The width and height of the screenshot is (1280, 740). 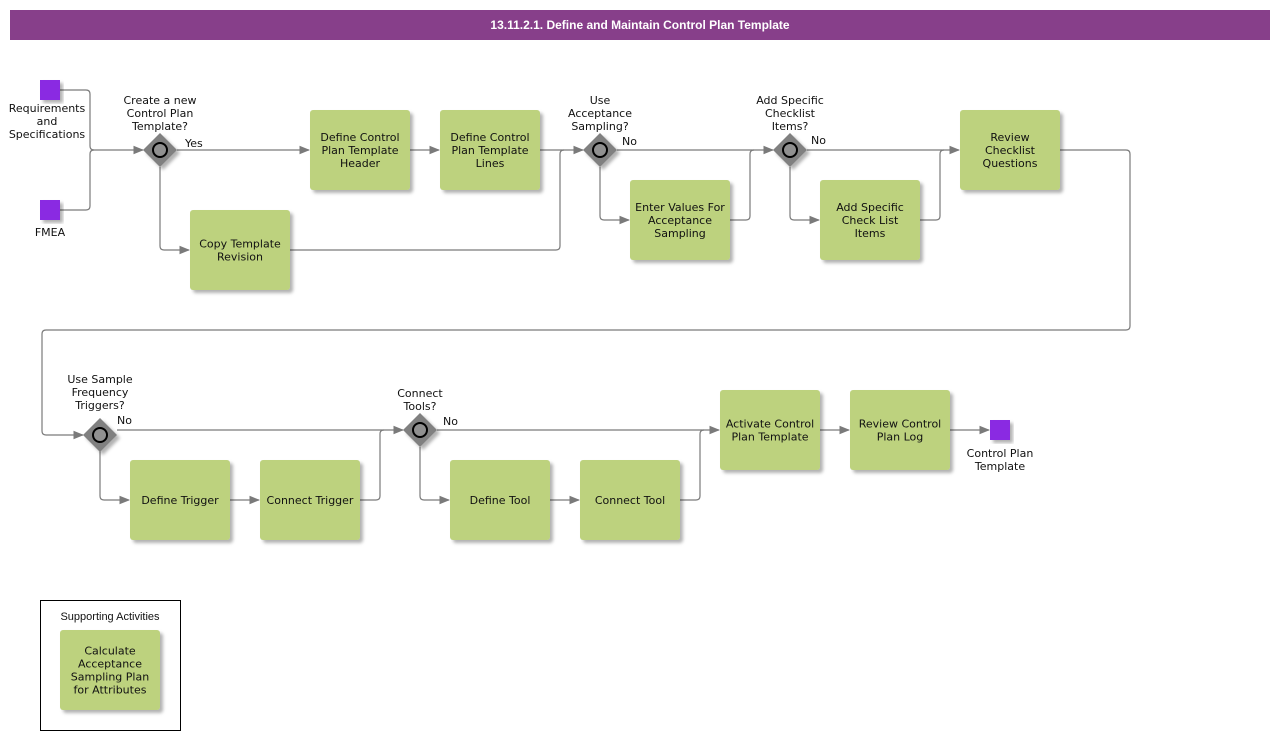 I want to click on task-label: Header, so click(x=360, y=163).